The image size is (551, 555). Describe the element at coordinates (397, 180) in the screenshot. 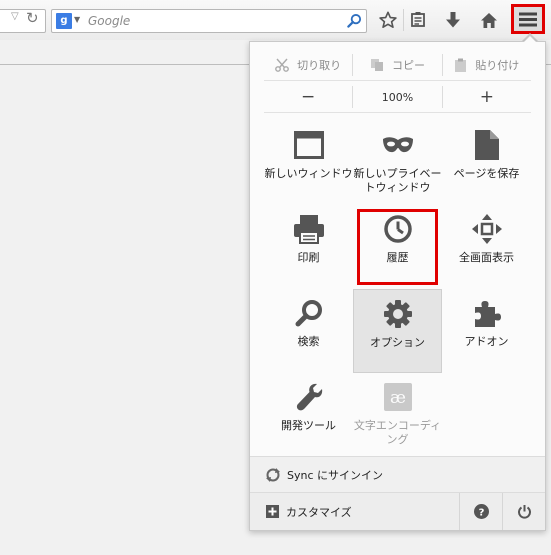

I see `private-window-label: 新しいプライベー トウィンドウ` at that location.